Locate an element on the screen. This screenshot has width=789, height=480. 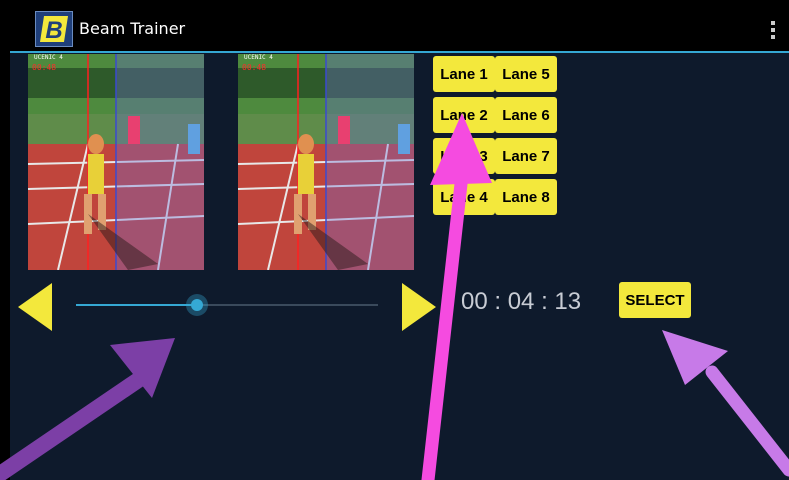
app-title: Beam Trainer is located at coordinates (132, 28).